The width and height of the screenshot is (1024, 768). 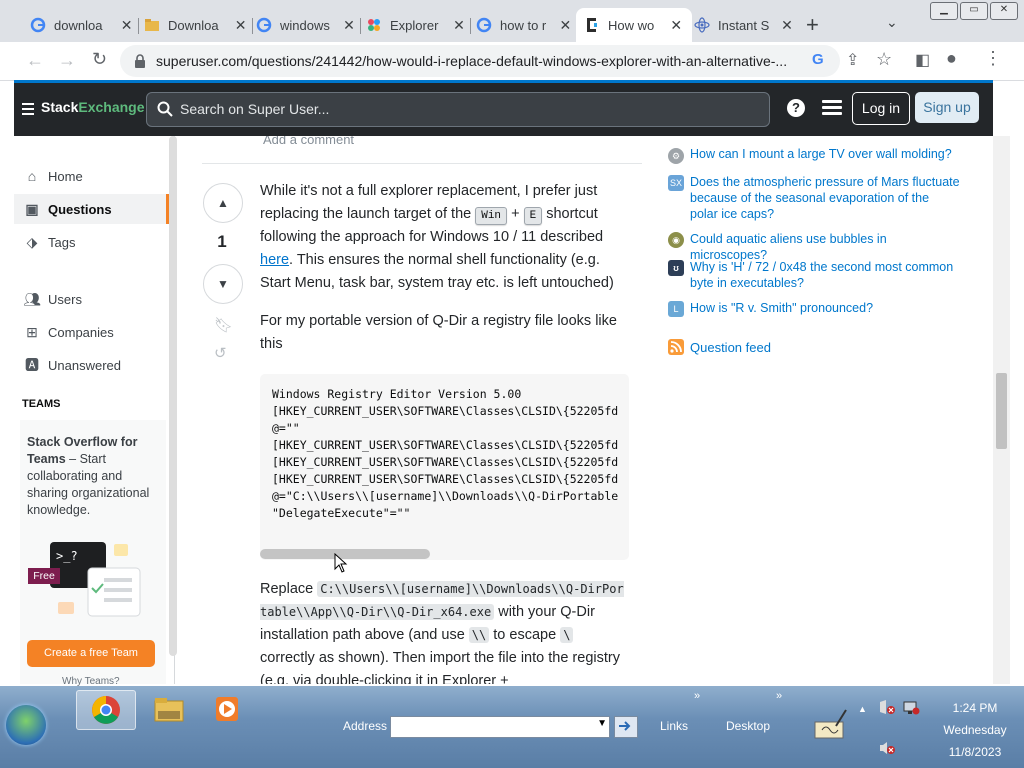 I want to click on minimize-icon: ▁, so click(x=944, y=11).